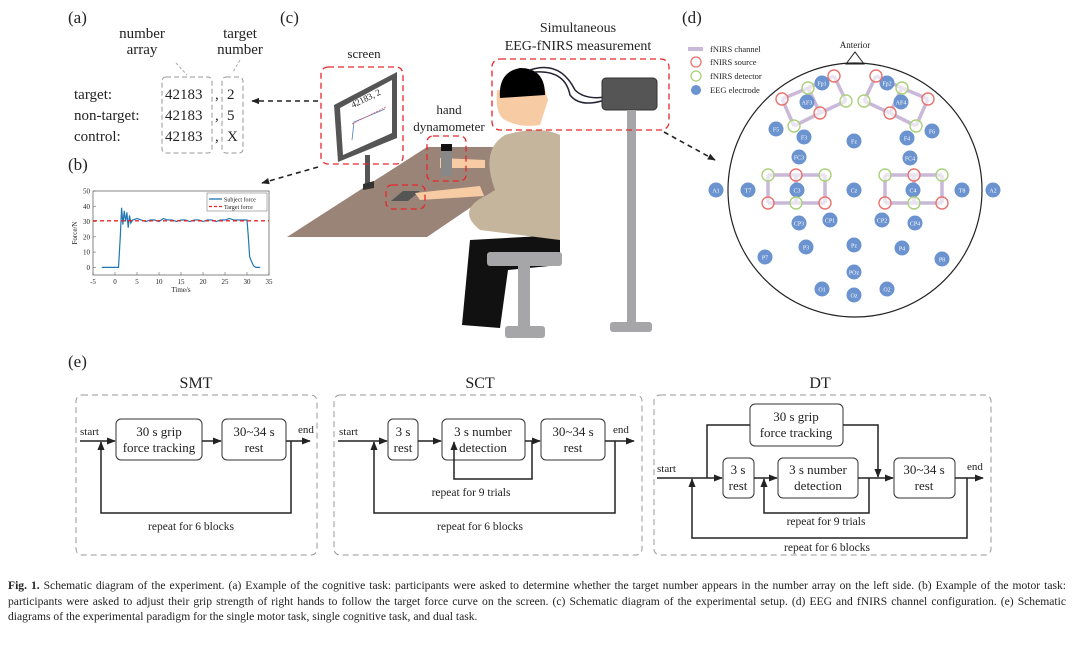 This screenshot has height=651, width=1073. What do you see at coordinates (142, 50) in the screenshot?
I see `number-array-header-2: array` at bounding box center [142, 50].